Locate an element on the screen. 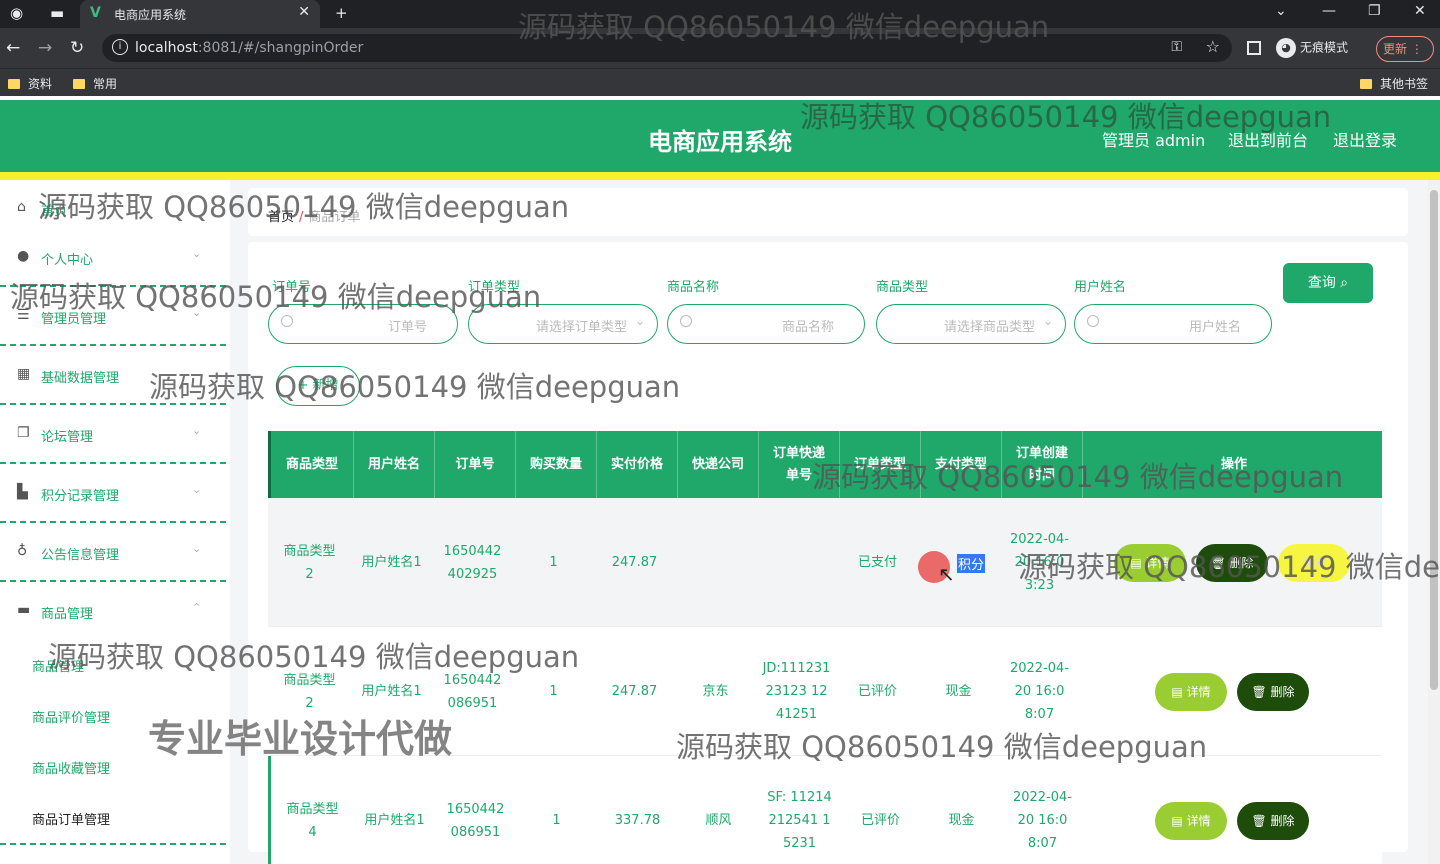 The height and width of the screenshot is (864, 1440). goods-type-label: 商品类型 is located at coordinates (902, 287).